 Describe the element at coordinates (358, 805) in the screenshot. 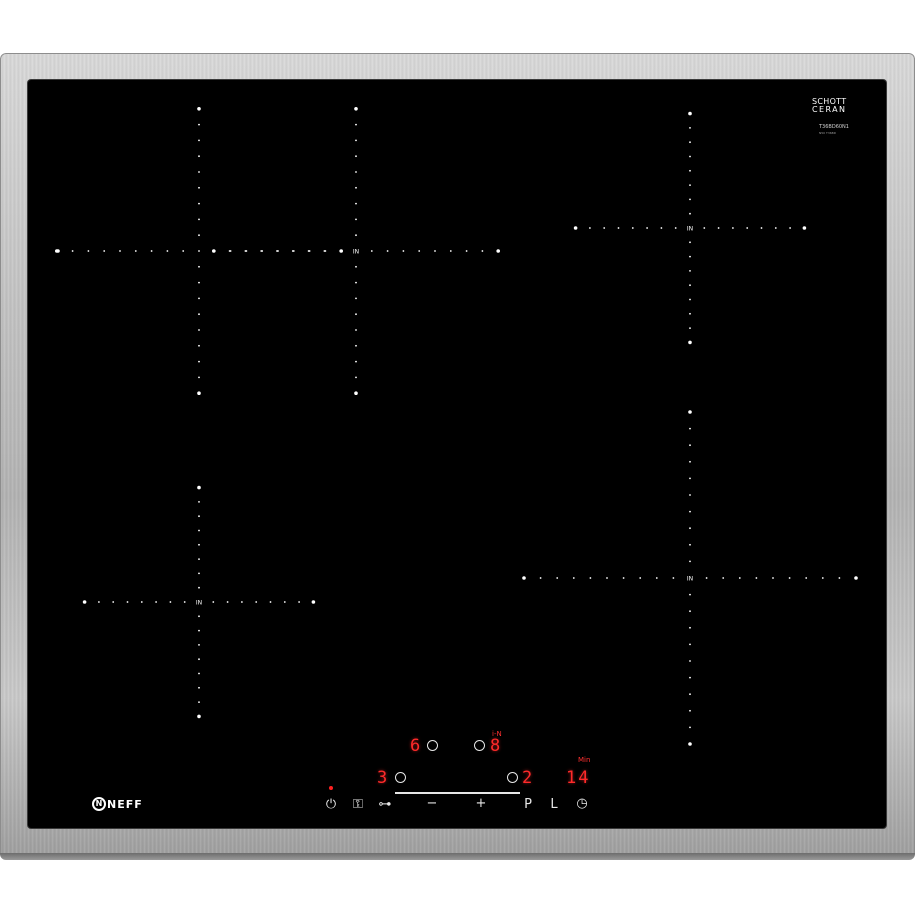

I see `child-lock-button: ⚿` at that location.